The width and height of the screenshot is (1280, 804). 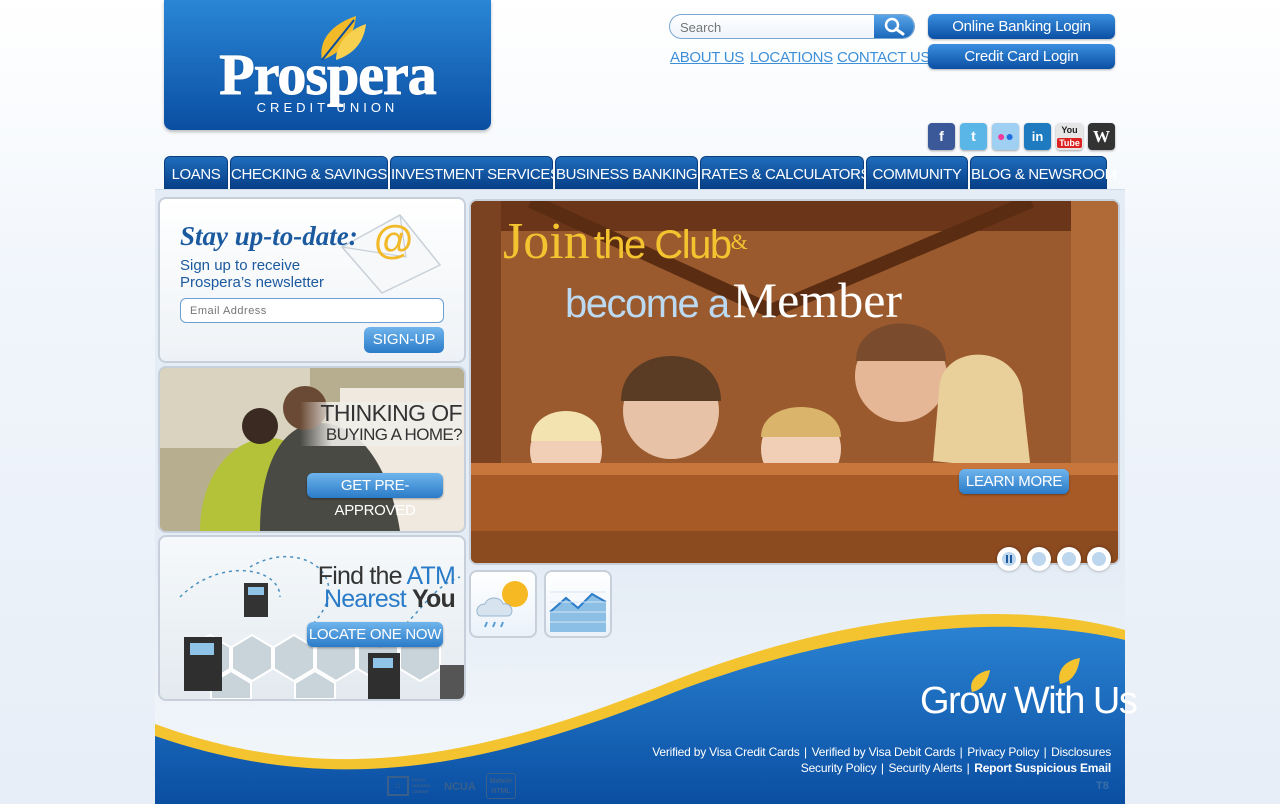 What do you see at coordinates (917, 172) in the screenshot?
I see `tab-community: COMMUNITY` at bounding box center [917, 172].